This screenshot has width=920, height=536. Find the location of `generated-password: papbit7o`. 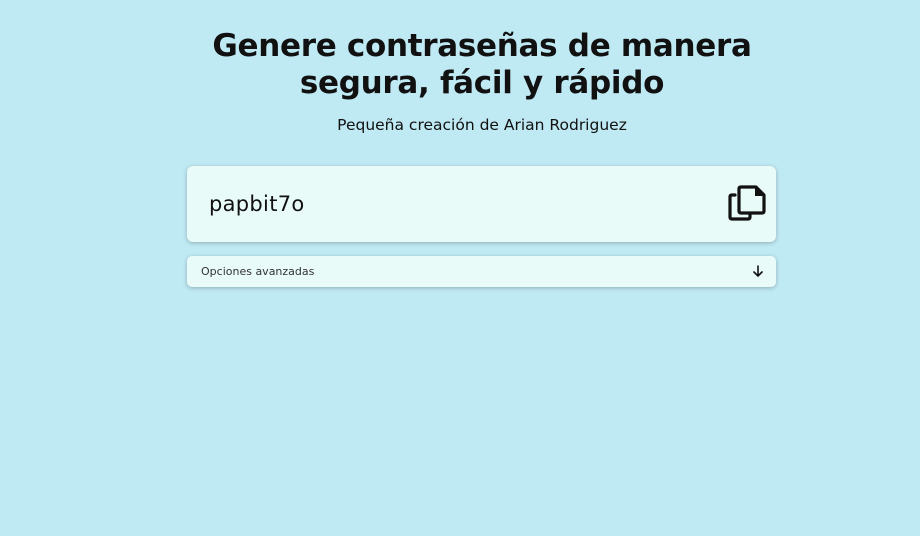

generated-password: papbit7o is located at coordinates (257, 204).